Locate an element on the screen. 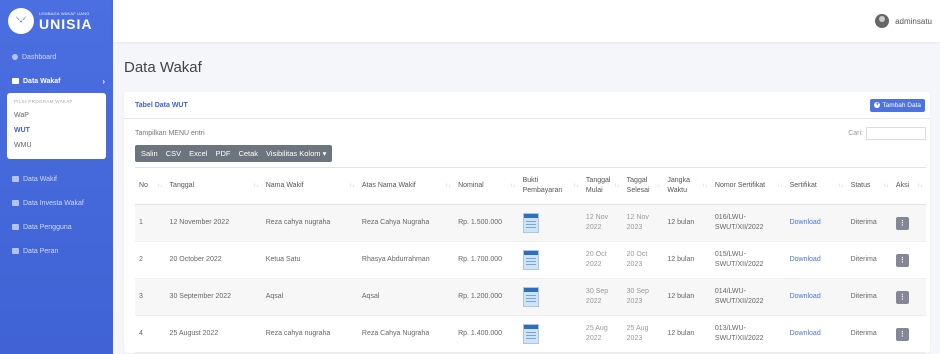 The height and width of the screenshot is (354, 940). cell-atas-nama: Rhasya Abdurrahman is located at coordinates (406, 260).